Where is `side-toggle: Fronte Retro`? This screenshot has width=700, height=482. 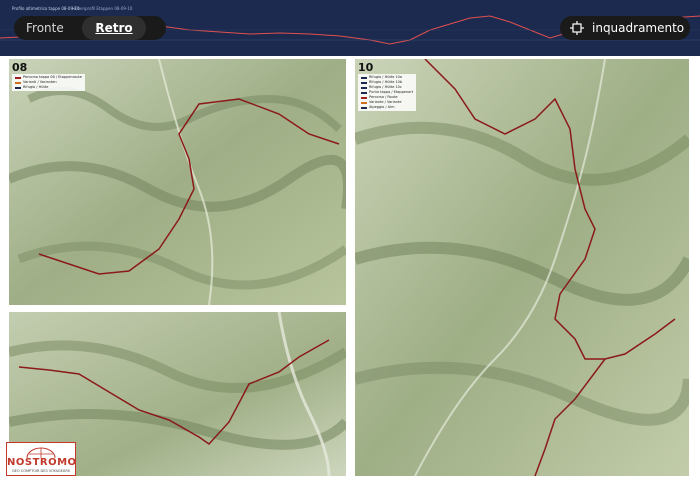
side-toggle: Fronte Retro is located at coordinates (90, 28).